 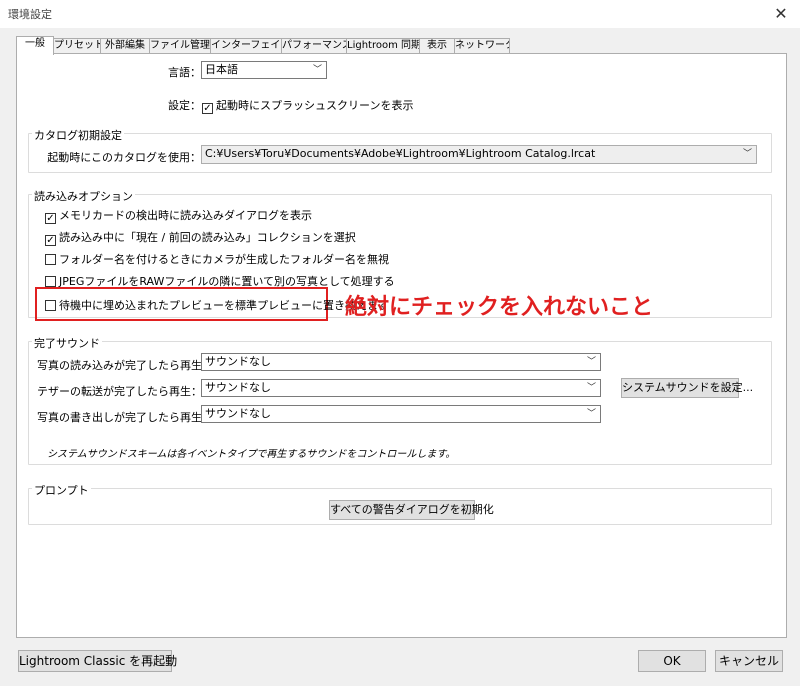 I want to click on settings-label: 設定：, so click(x=184, y=105).